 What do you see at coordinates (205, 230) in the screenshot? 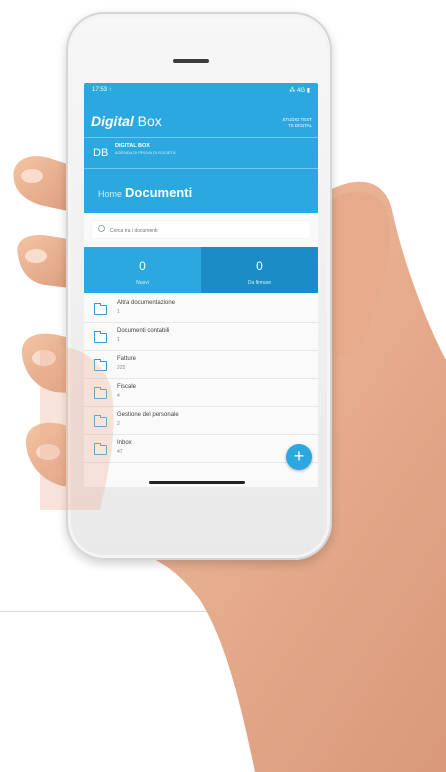
I see `search-input` at bounding box center [205, 230].